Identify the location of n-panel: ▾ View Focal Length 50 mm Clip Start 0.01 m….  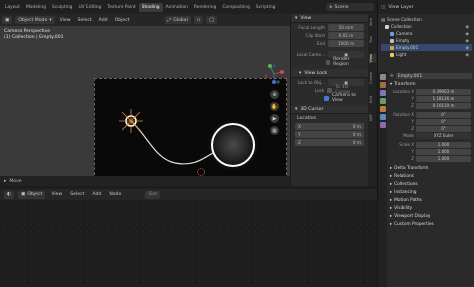
(329, 100).